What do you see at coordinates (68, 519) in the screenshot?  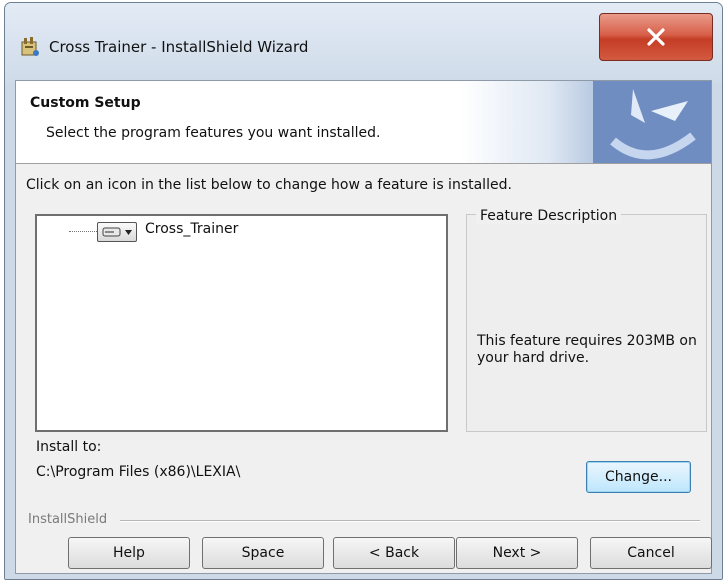 I see `installshield-brand-label: InstallShield` at bounding box center [68, 519].